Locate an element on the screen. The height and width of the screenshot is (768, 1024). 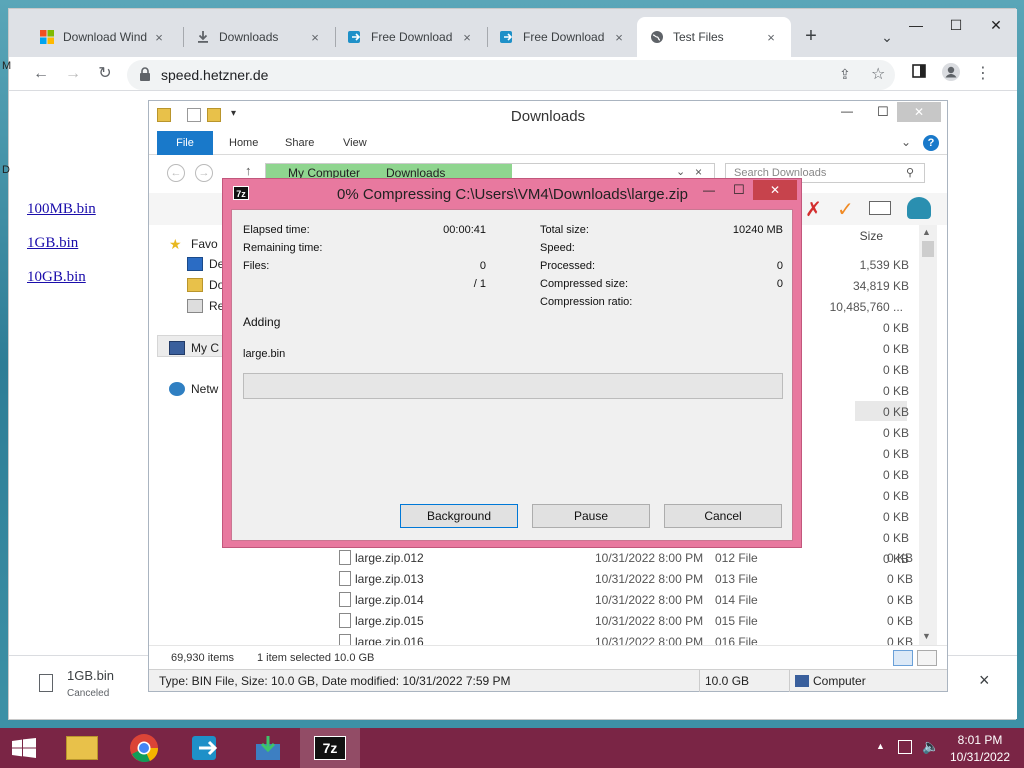
window-maximize-button: ☐ is located at coordinates (956, 25).